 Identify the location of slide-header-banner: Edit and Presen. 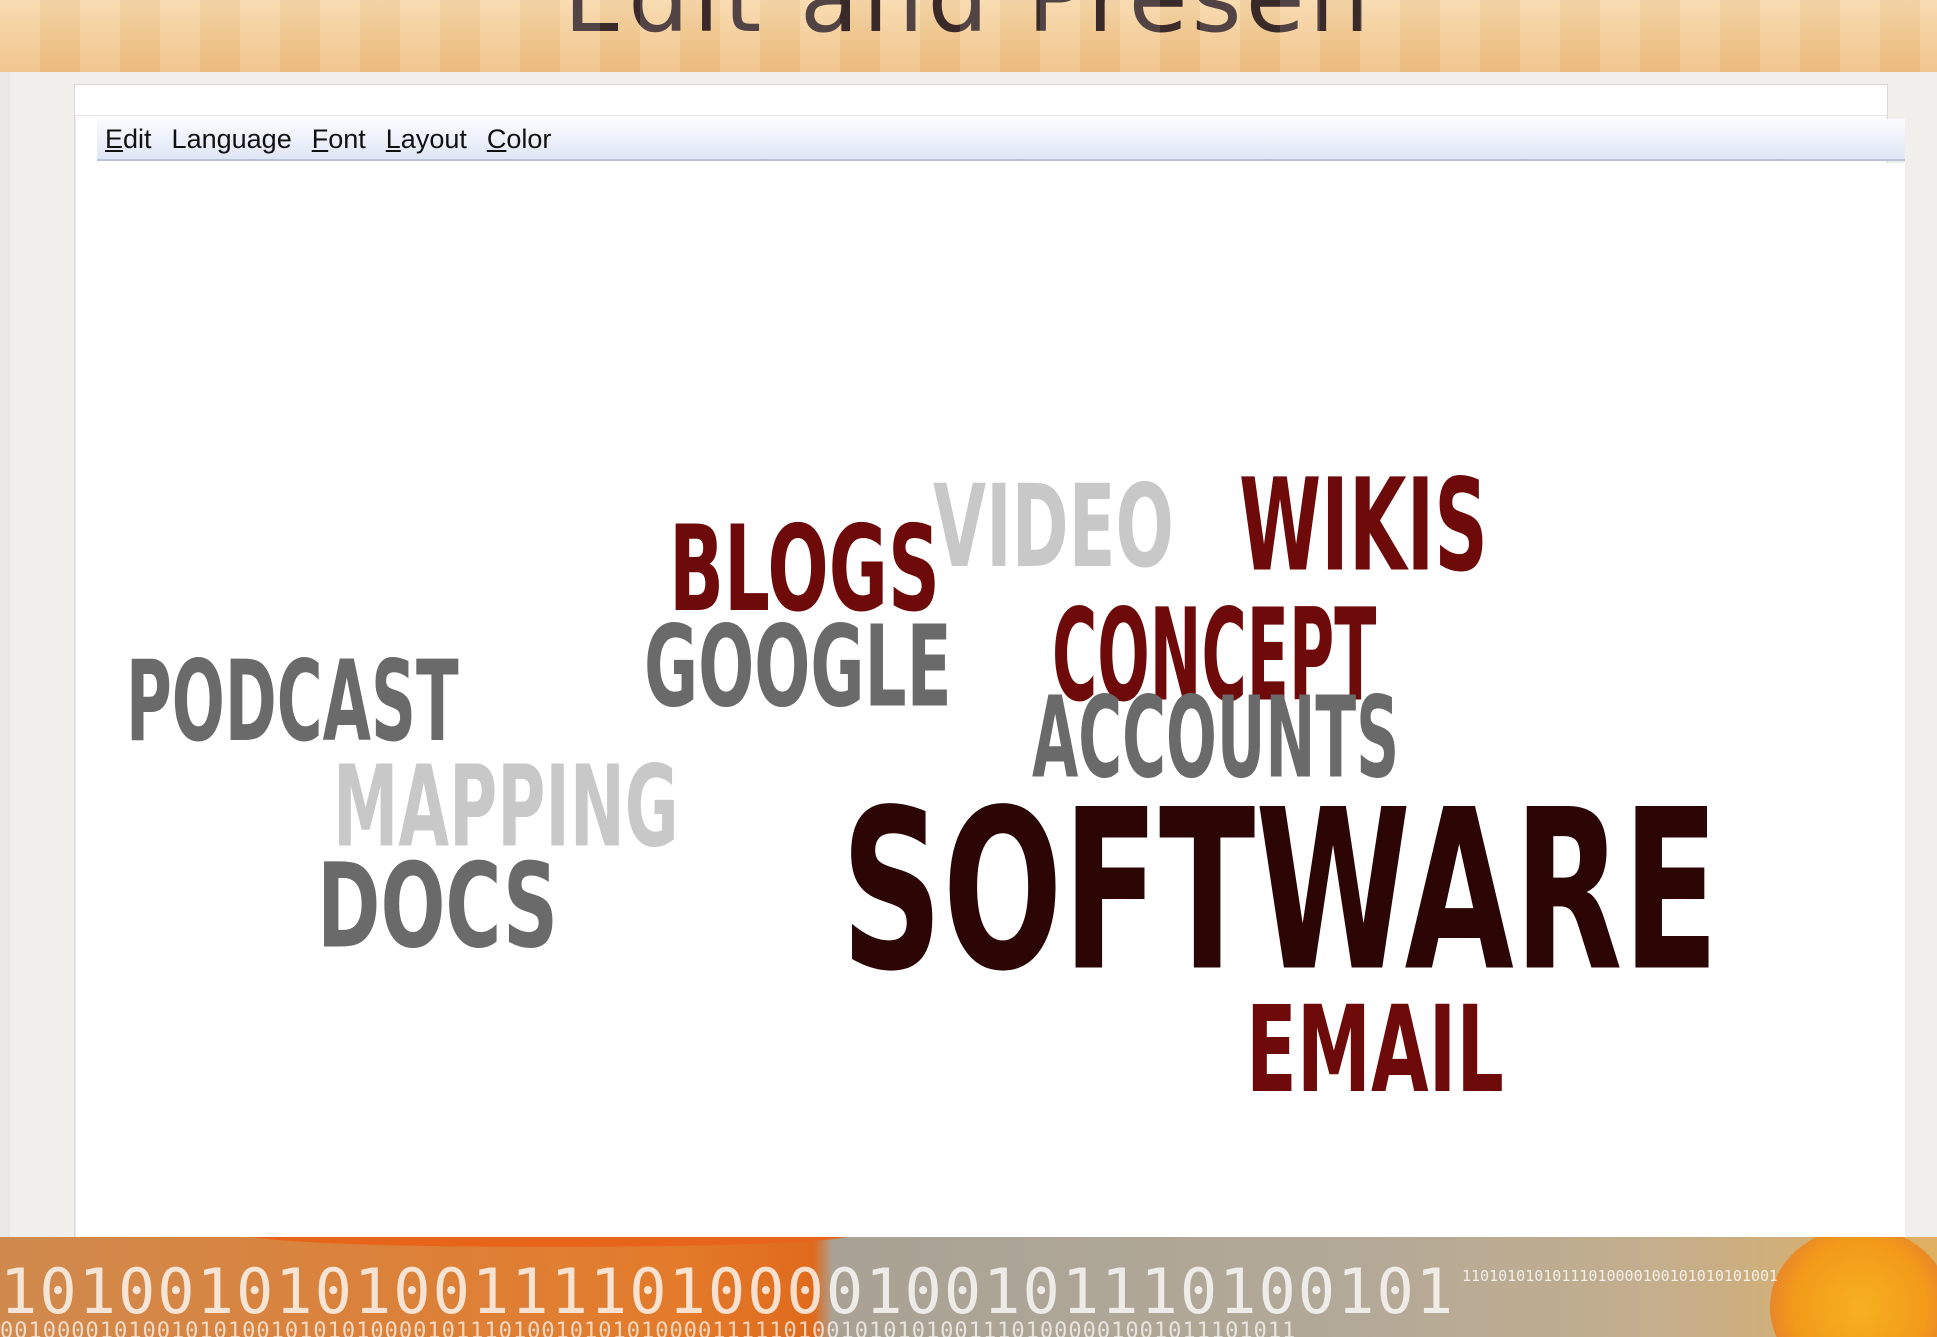
(968, 36).